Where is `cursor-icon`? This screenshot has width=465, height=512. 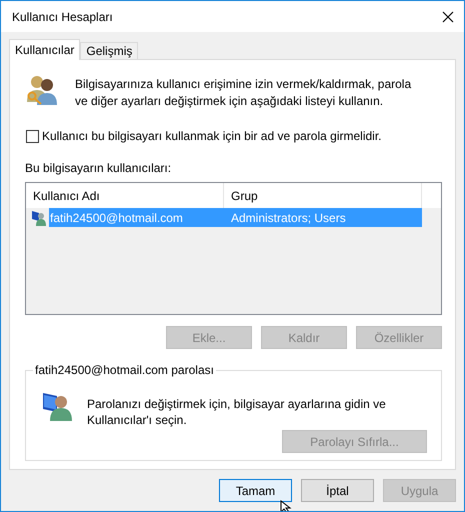
cursor-icon is located at coordinates (286, 505).